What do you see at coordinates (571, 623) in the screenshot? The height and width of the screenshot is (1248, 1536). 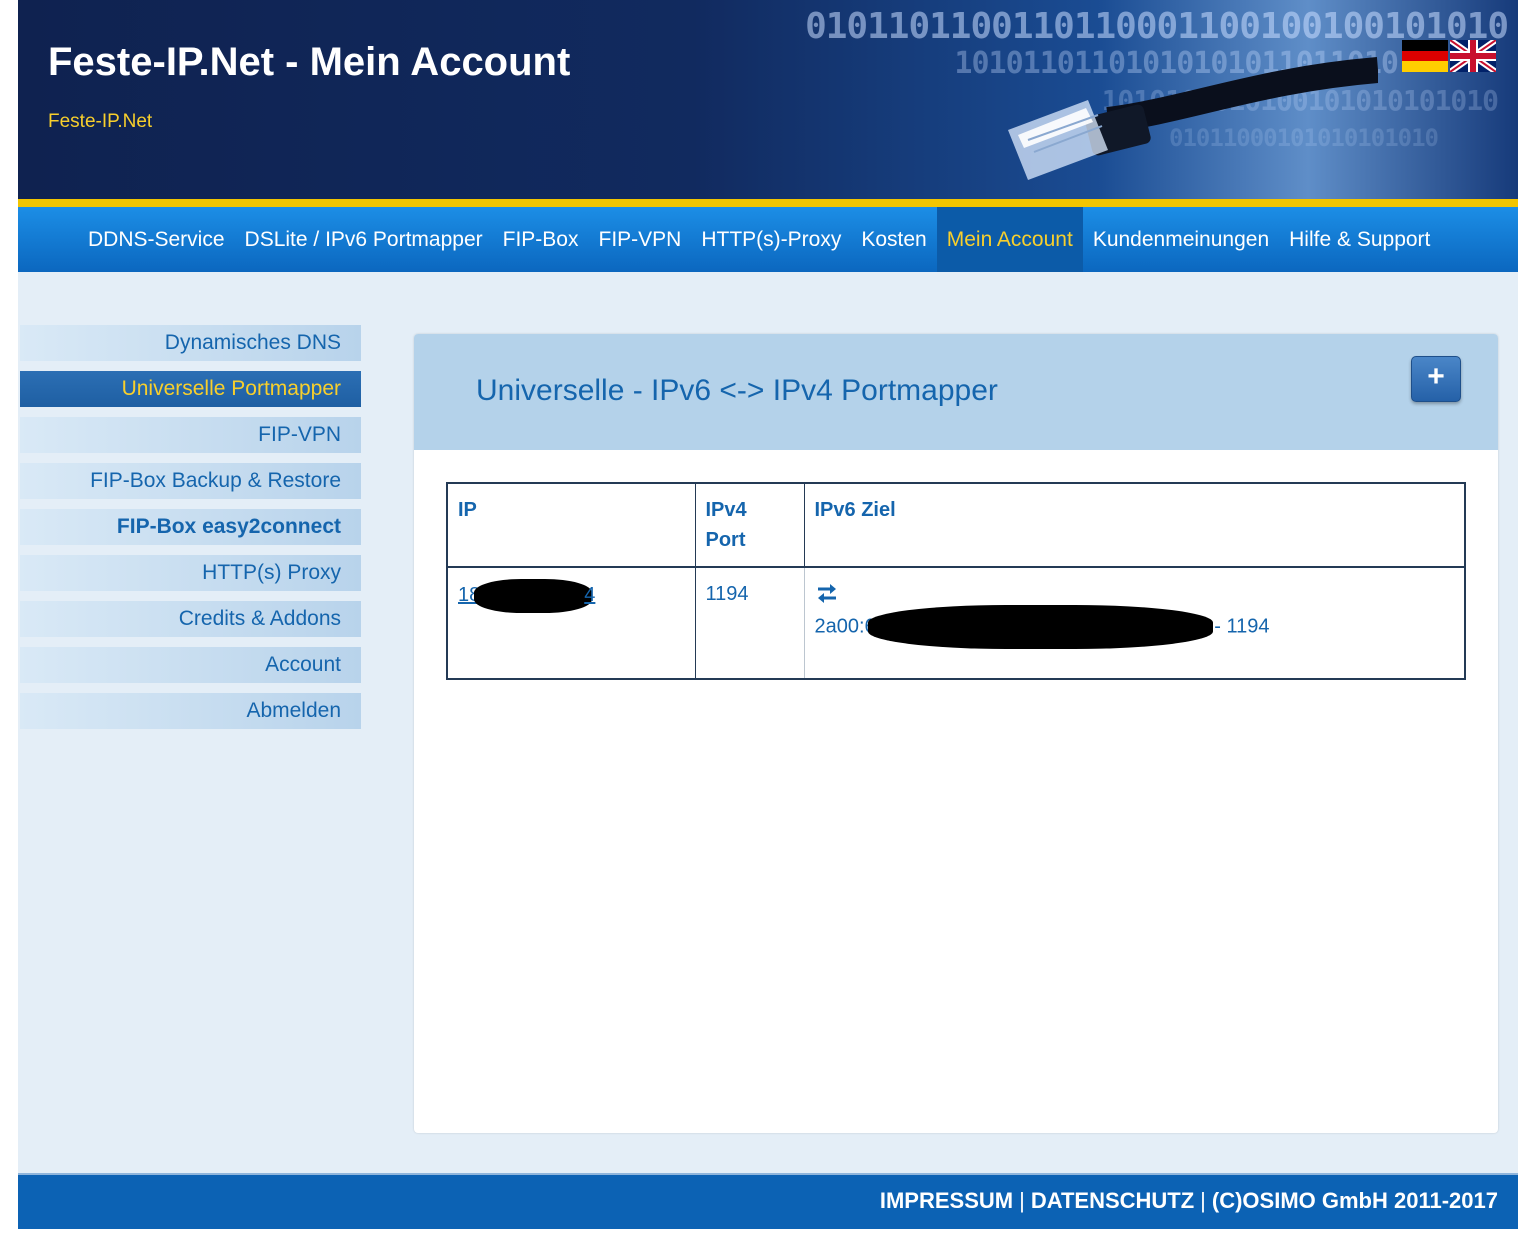 I see `ip-cell: 18 4` at bounding box center [571, 623].